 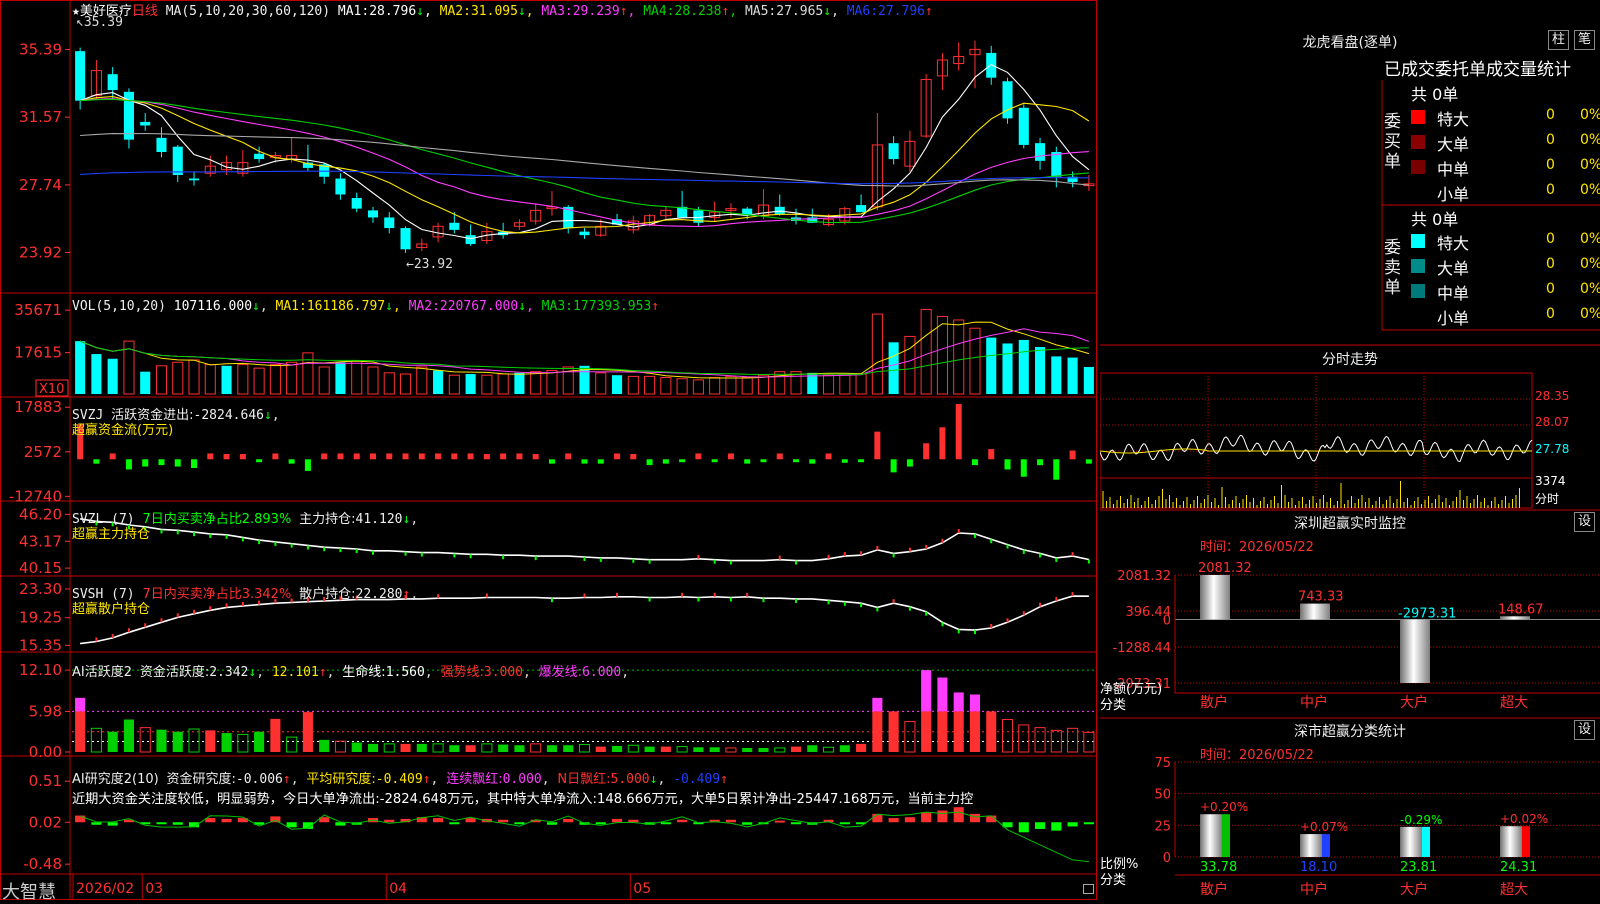 I want to click on y-tick-label: 23.92, so click(x=40, y=252).